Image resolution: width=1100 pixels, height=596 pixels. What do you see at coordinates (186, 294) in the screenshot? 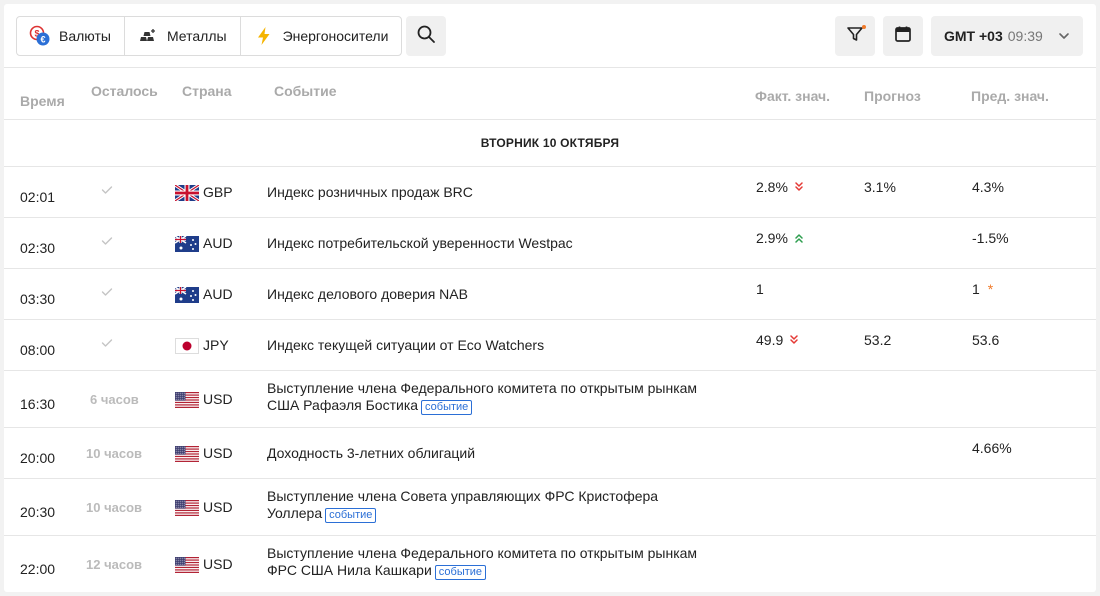
I see `flag-au-icon` at bounding box center [186, 294].